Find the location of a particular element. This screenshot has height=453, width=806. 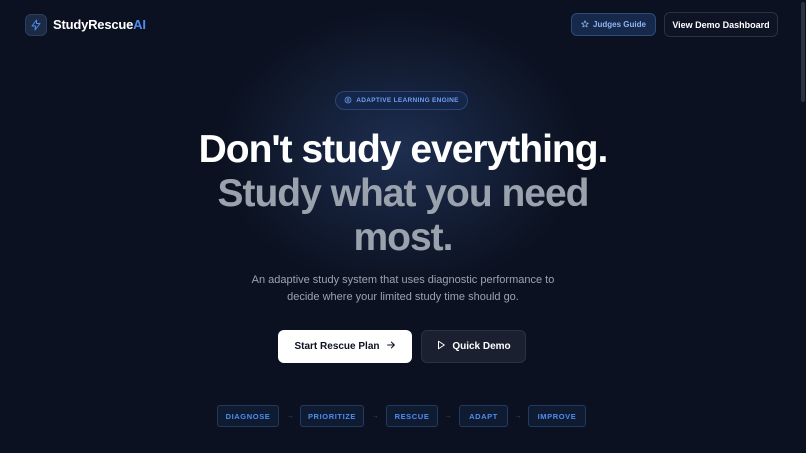

adaptive-learning-badge: ADAPTIVE LEARNING ENGINE is located at coordinates (401, 100).